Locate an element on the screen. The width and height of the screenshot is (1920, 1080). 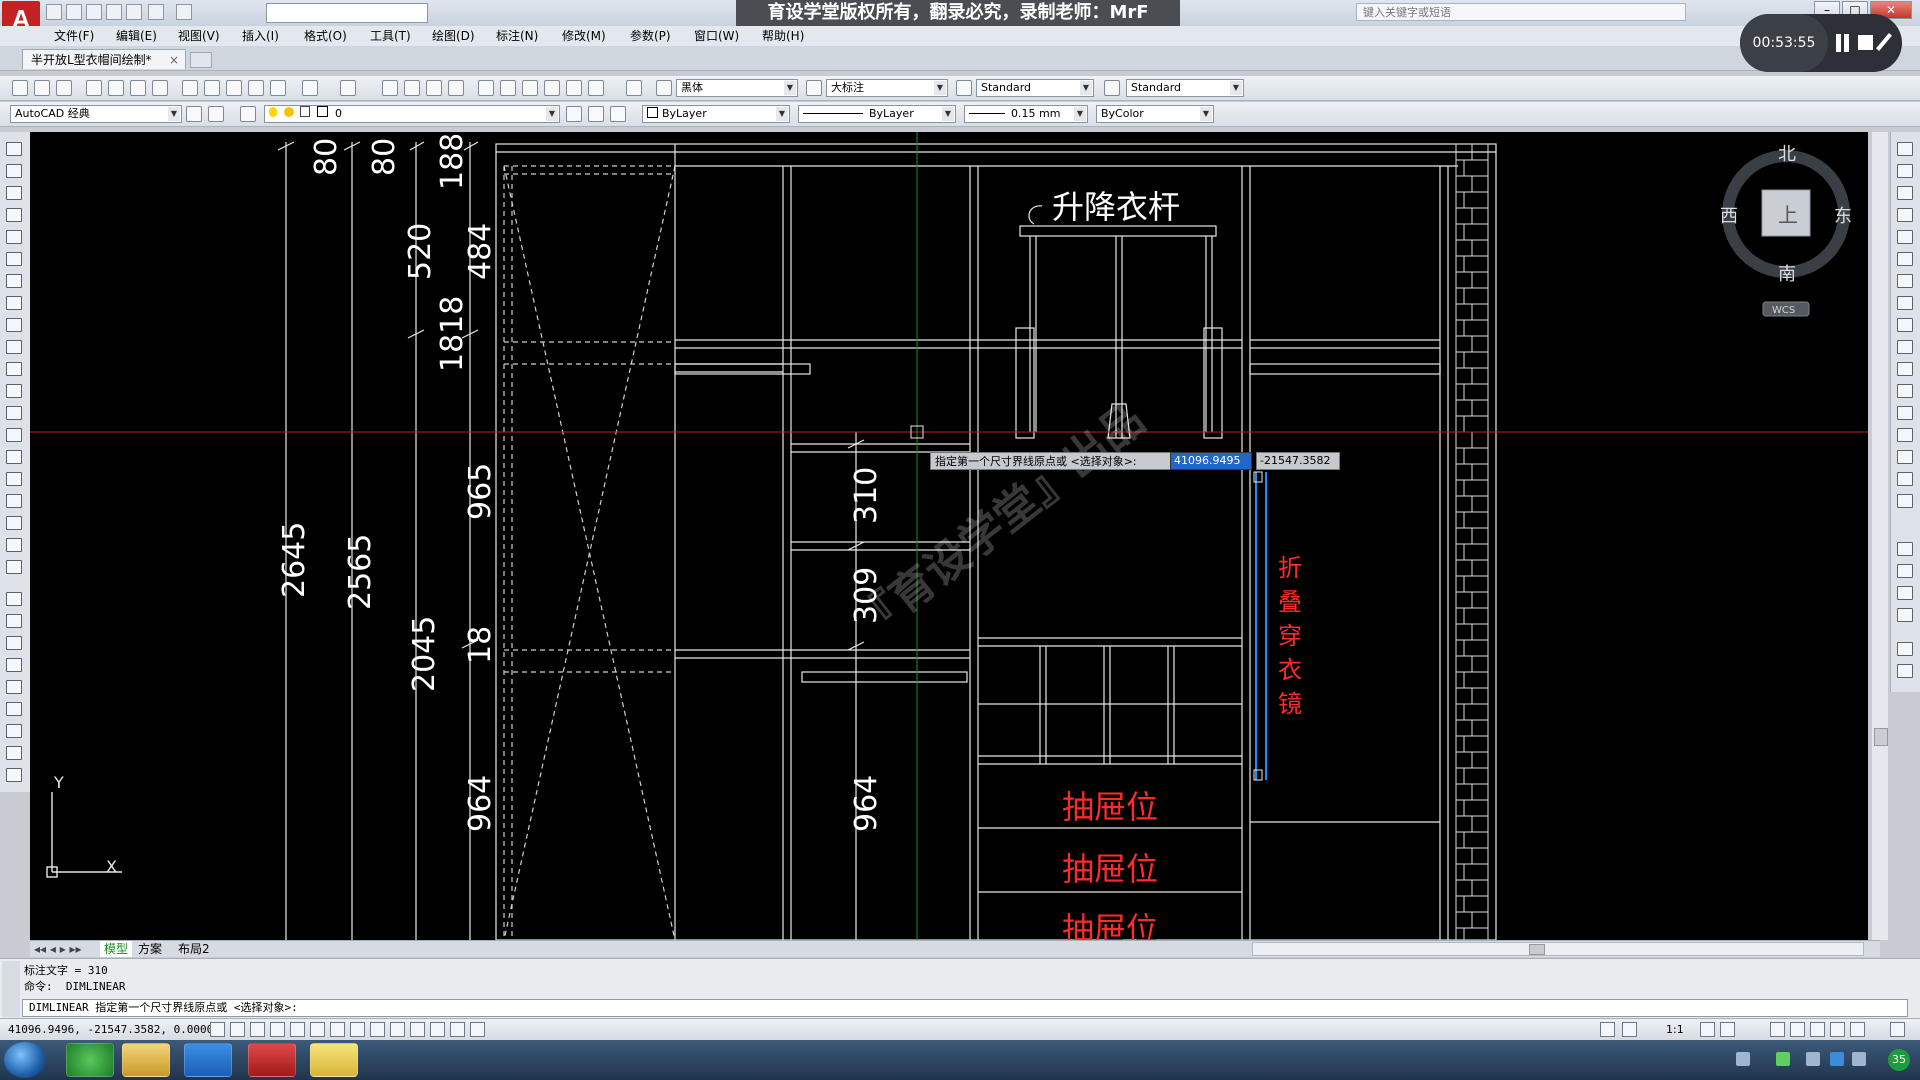
screen-capture-icon is located at coordinates (1837, 1059).